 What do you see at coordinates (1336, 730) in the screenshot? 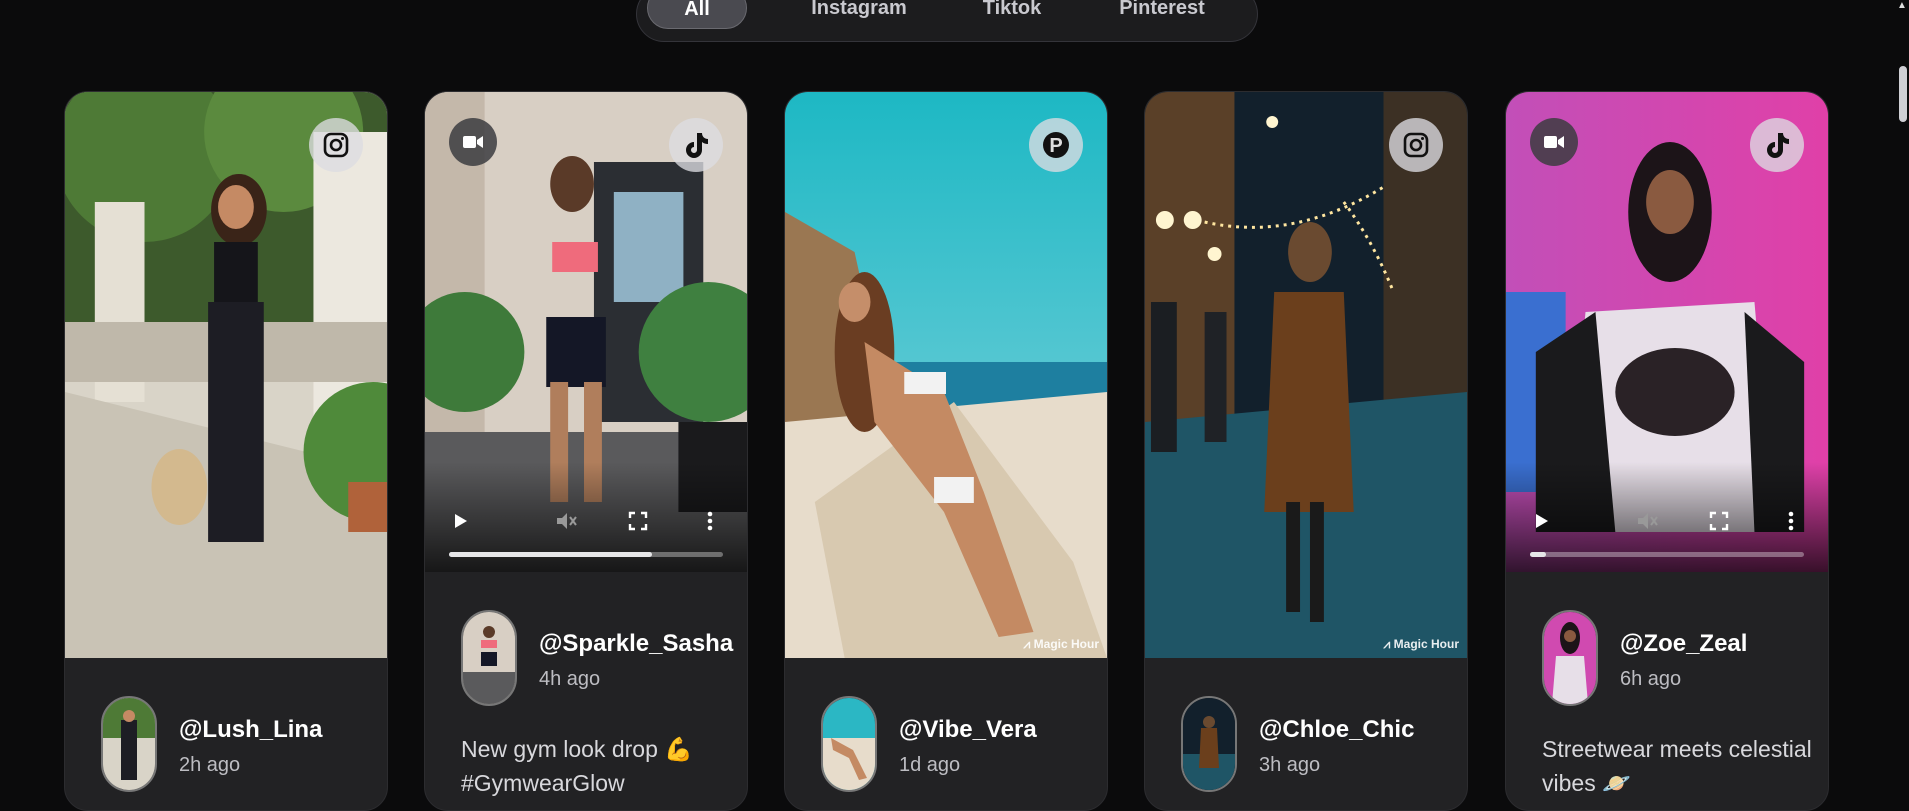
I see `username: @Chloe_Chic` at bounding box center [1336, 730].